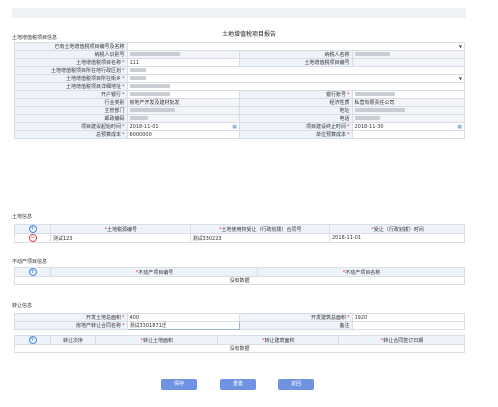  What do you see at coordinates (120, 229) in the screenshot?
I see `land-header-id: *土地税源编号` at bounding box center [120, 229].